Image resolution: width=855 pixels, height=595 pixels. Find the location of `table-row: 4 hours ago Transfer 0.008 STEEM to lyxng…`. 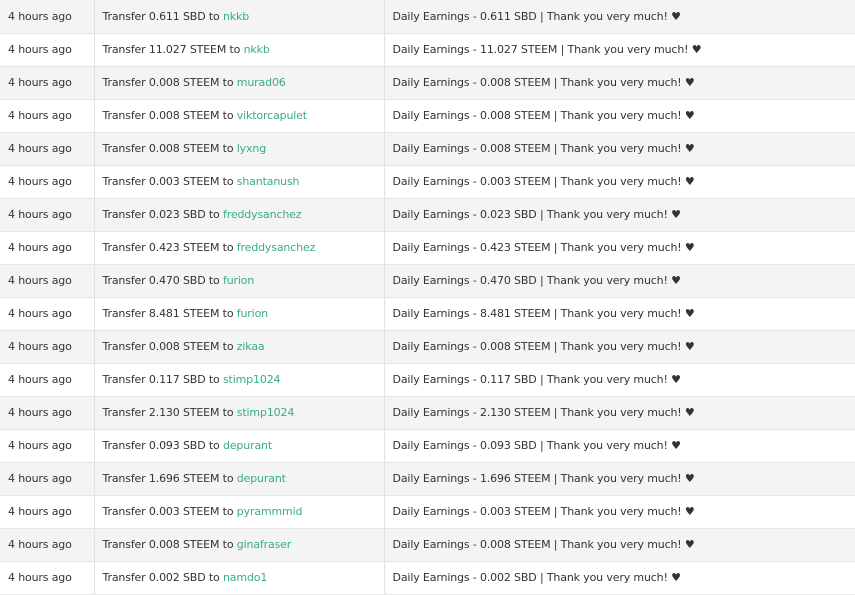

table-row: 4 hours ago Transfer 0.008 STEEM to lyxng… is located at coordinates (427, 149).